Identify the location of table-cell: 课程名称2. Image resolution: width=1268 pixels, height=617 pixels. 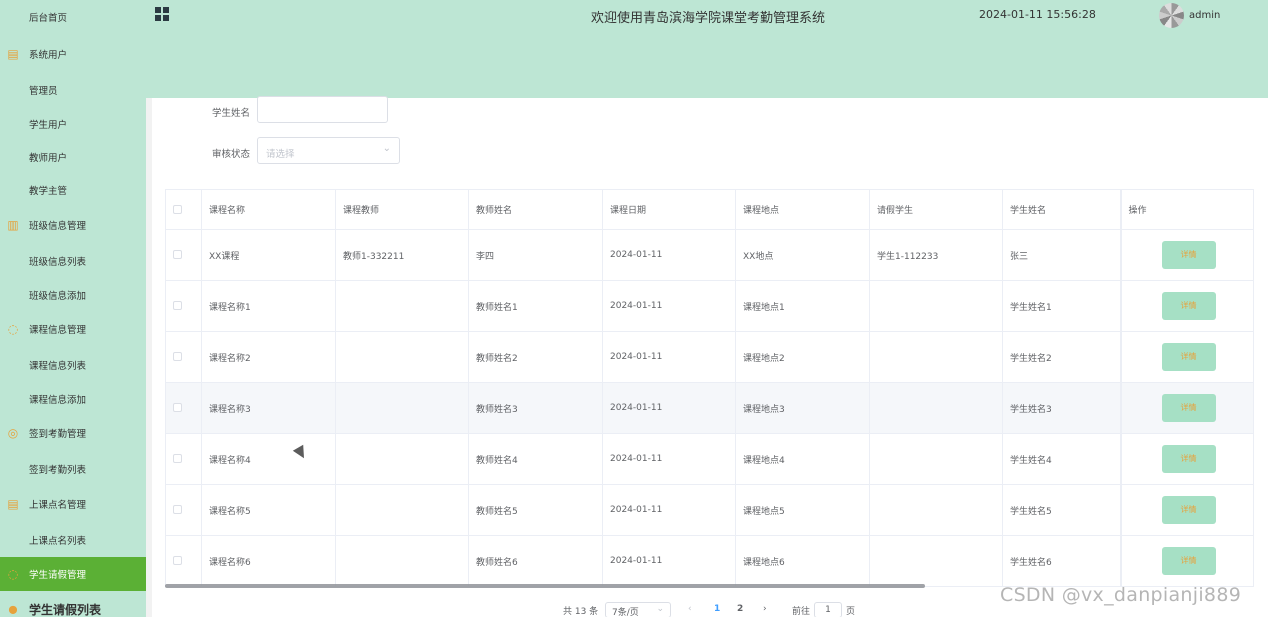
(268, 357).